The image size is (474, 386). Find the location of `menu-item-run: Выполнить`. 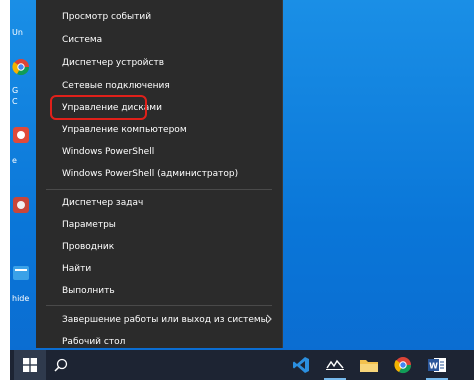

menu-item-run: Выполнить is located at coordinates (159, 291).